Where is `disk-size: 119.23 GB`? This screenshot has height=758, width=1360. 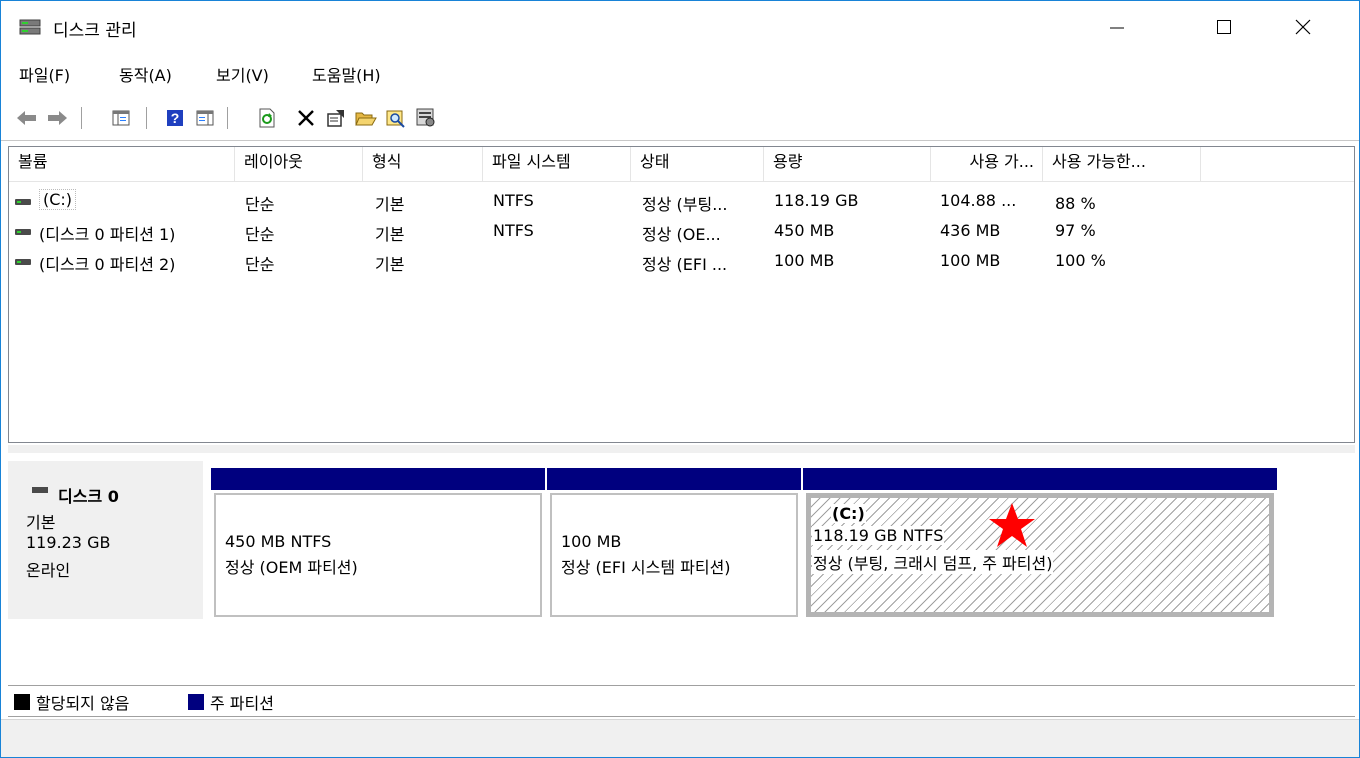
disk-size: 119.23 GB is located at coordinates (68, 542).